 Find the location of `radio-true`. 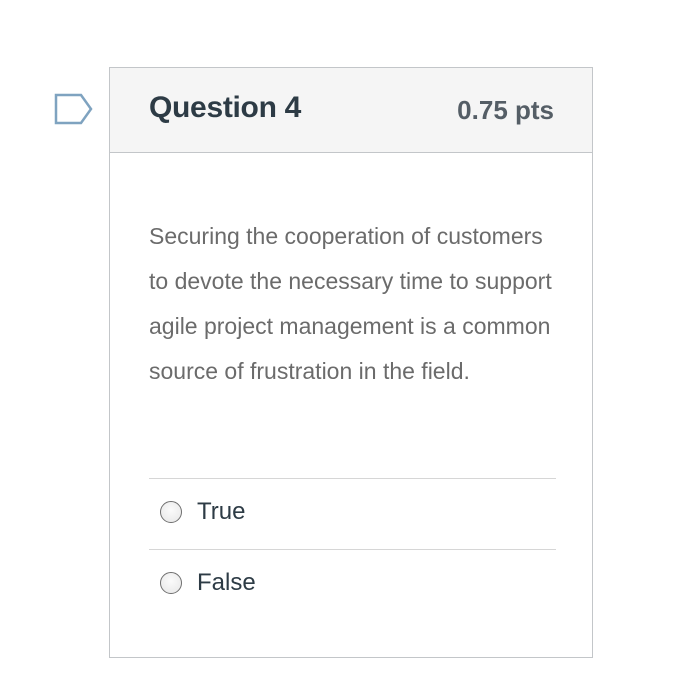

radio-true is located at coordinates (171, 512).